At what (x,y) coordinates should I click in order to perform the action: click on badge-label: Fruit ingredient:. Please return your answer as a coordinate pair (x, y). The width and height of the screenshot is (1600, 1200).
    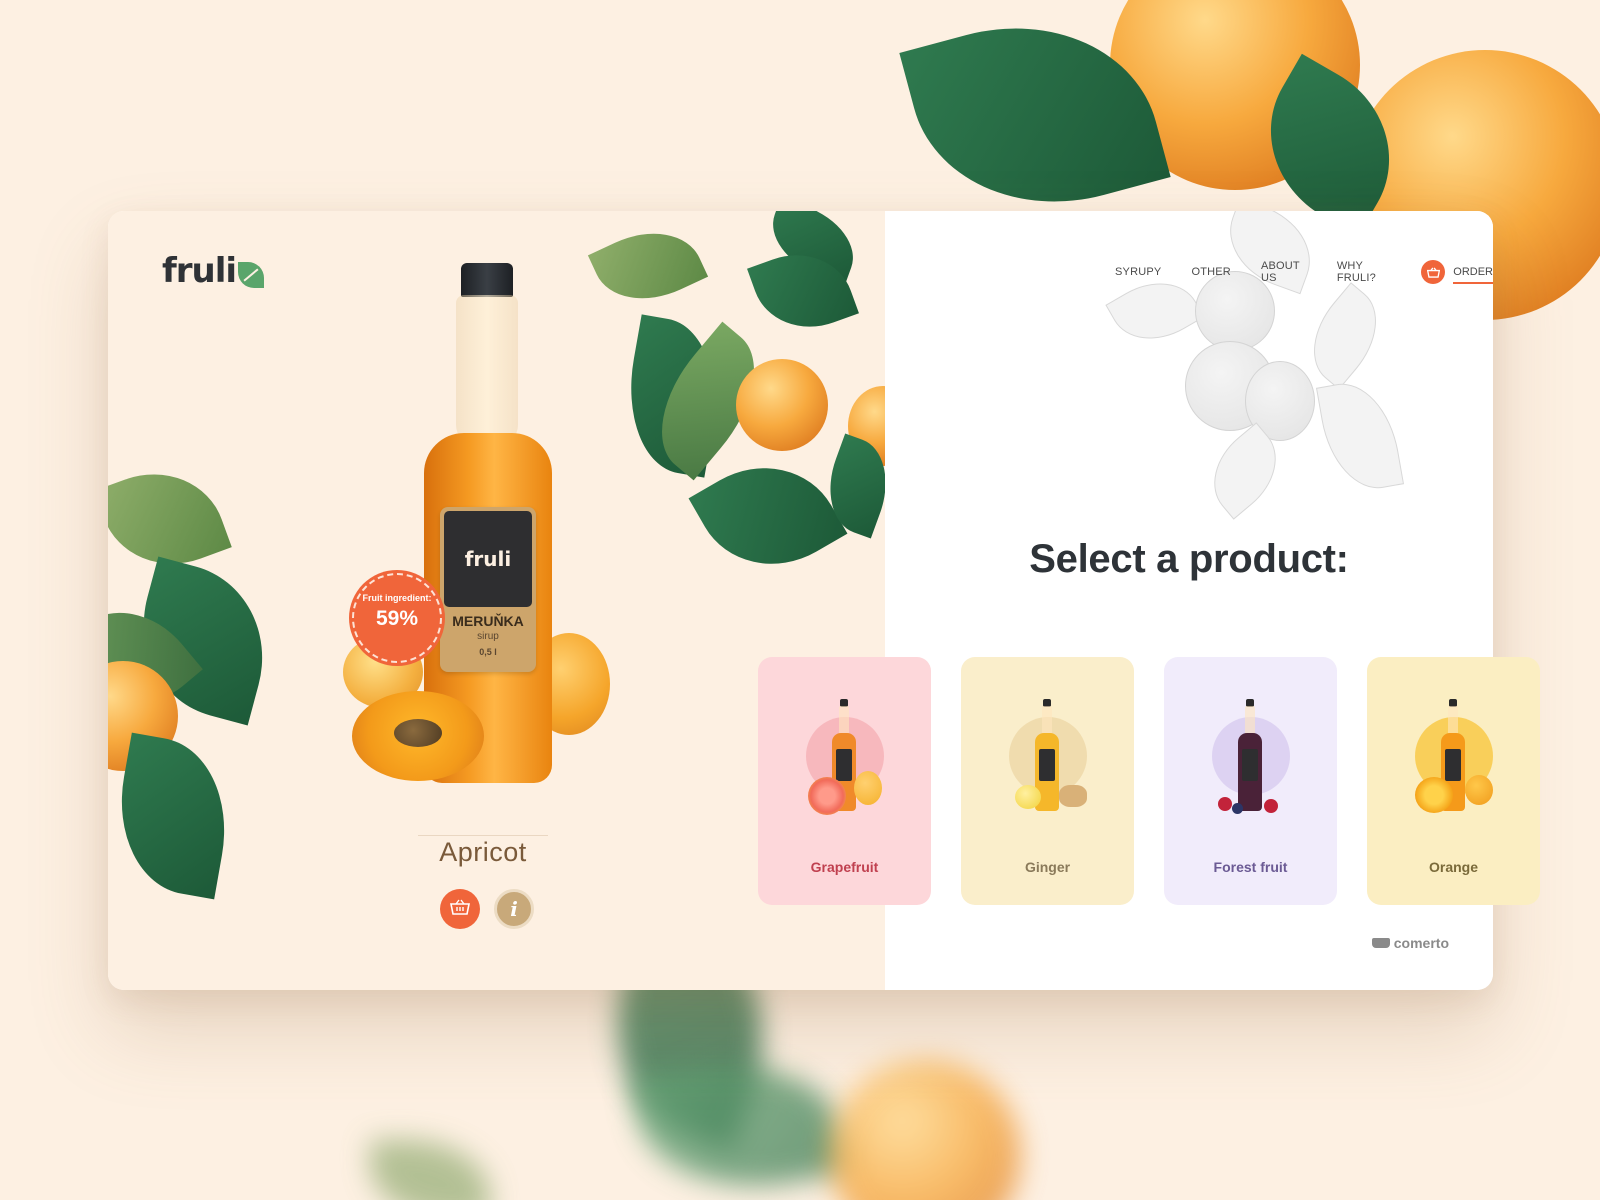
    Looking at the image, I should click on (397, 598).